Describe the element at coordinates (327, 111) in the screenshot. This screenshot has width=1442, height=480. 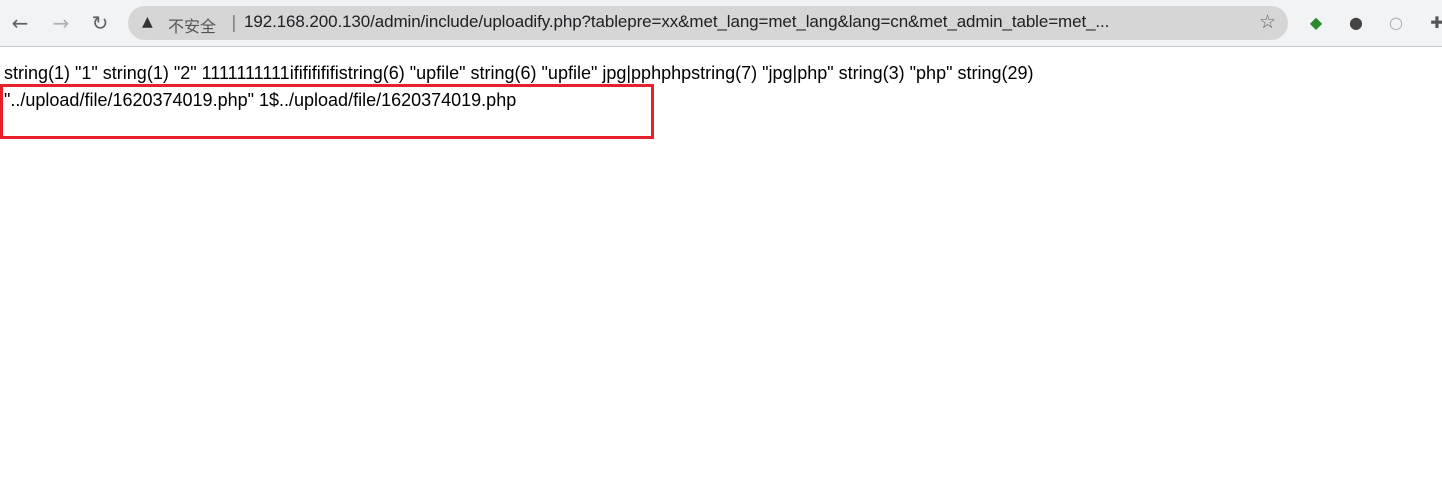
I see `red-highlight-box` at that location.